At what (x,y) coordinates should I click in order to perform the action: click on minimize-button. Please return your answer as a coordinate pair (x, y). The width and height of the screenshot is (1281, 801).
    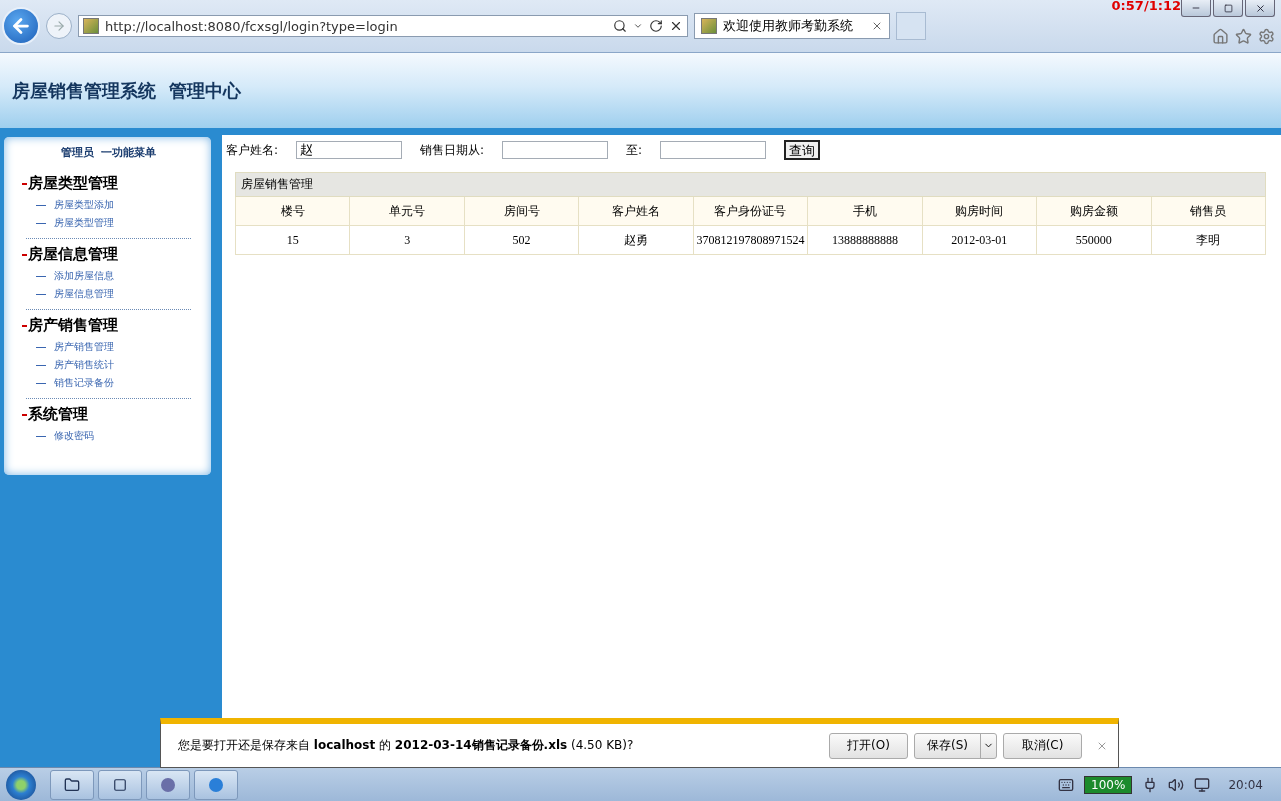
    Looking at the image, I should click on (1196, 8).